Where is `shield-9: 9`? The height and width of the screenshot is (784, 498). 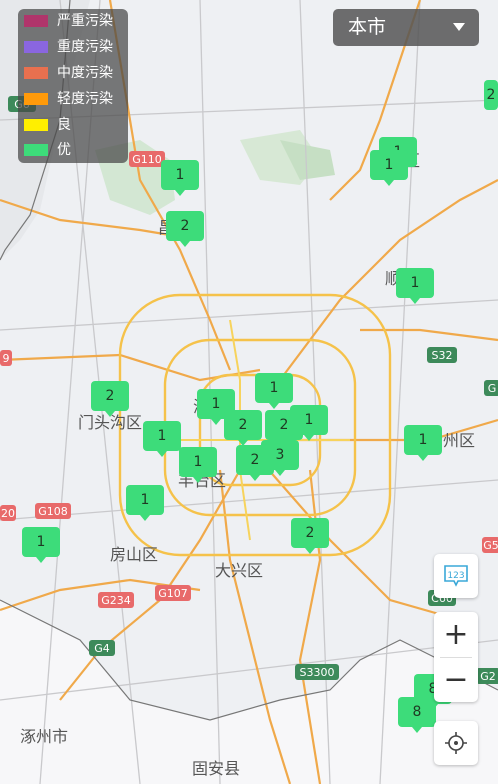 shield-9: 9 is located at coordinates (6, 358).